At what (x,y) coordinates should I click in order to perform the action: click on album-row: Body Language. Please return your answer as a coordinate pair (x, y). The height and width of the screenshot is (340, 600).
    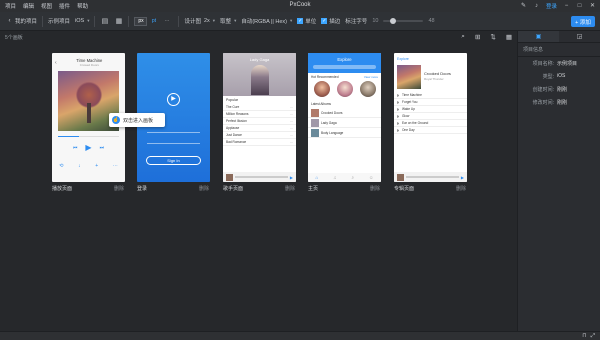
    Looking at the image, I should click on (344, 133).